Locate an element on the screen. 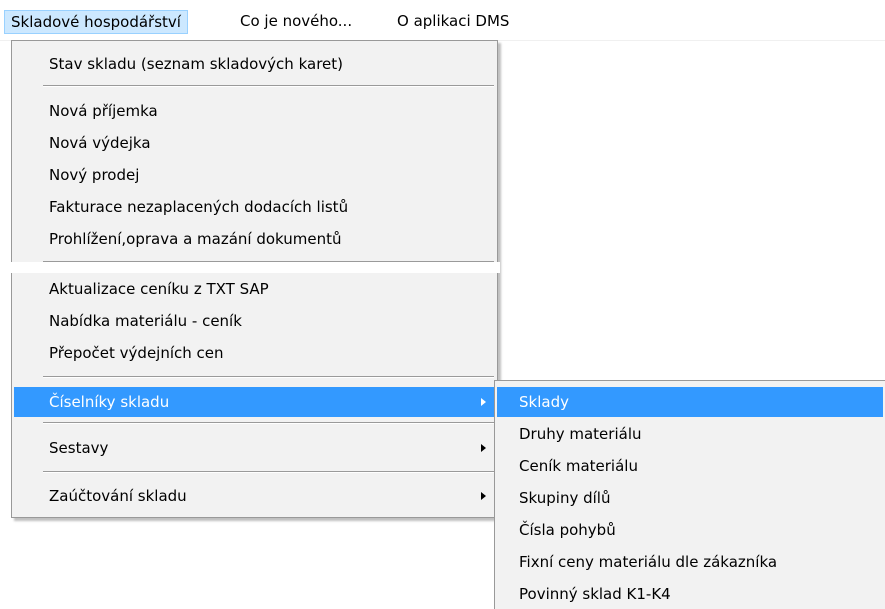 The height and width of the screenshot is (609, 885). menu-item-label: Nabídka materiálu - ceník is located at coordinates (145, 321).